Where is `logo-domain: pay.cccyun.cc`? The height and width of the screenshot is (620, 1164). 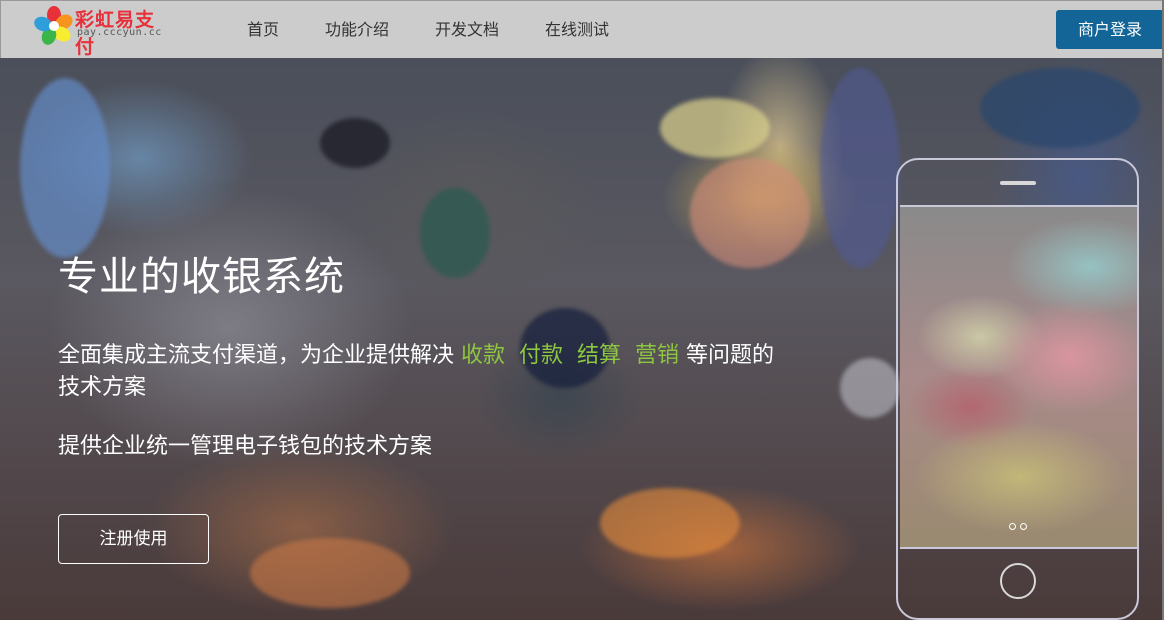 logo-domain: pay.cccyun.cc is located at coordinates (119, 32).